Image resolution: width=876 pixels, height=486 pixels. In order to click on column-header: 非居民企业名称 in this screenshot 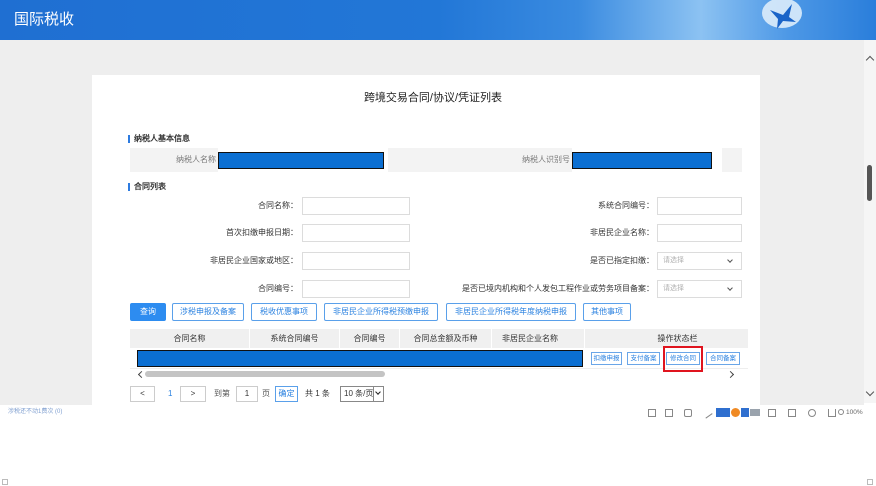, I will do `click(538, 338)`.